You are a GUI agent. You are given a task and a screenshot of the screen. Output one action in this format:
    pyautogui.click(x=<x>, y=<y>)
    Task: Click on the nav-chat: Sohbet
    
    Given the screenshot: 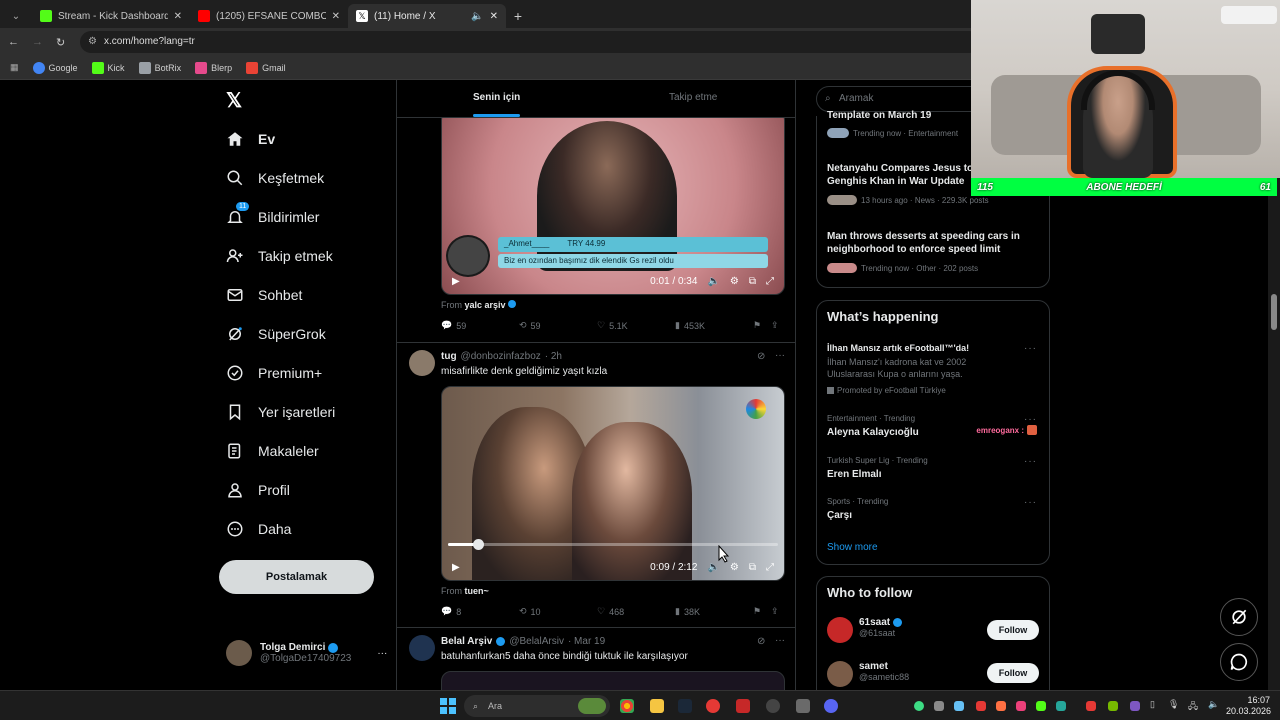 What is the action you would take?
    pyautogui.click(x=264, y=295)
    